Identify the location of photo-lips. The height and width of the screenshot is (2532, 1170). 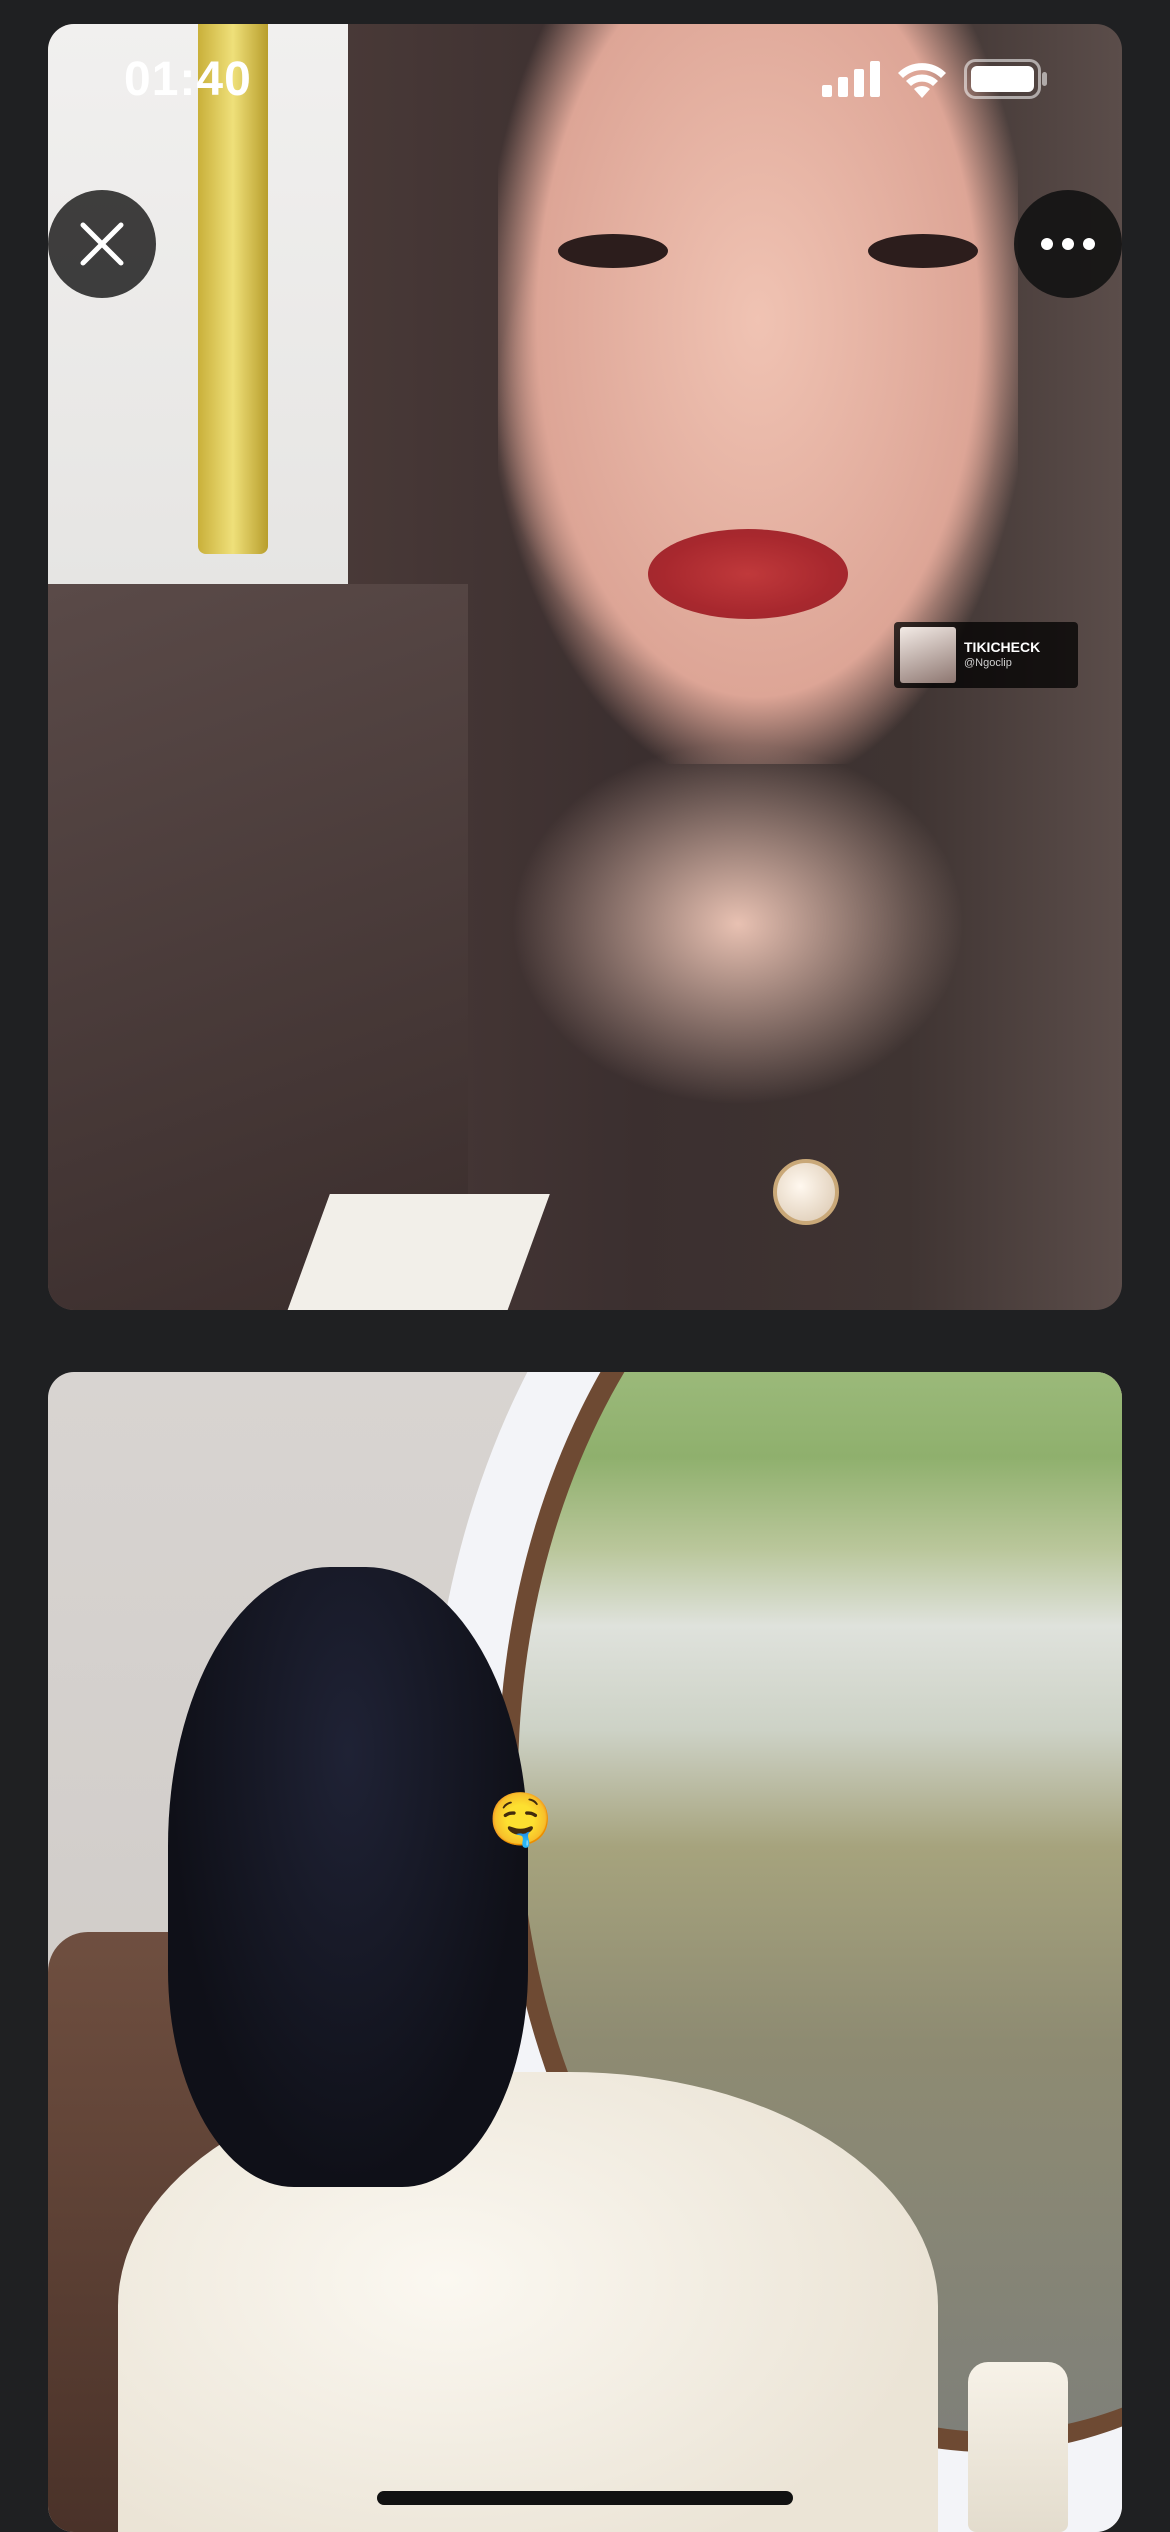
(748, 574).